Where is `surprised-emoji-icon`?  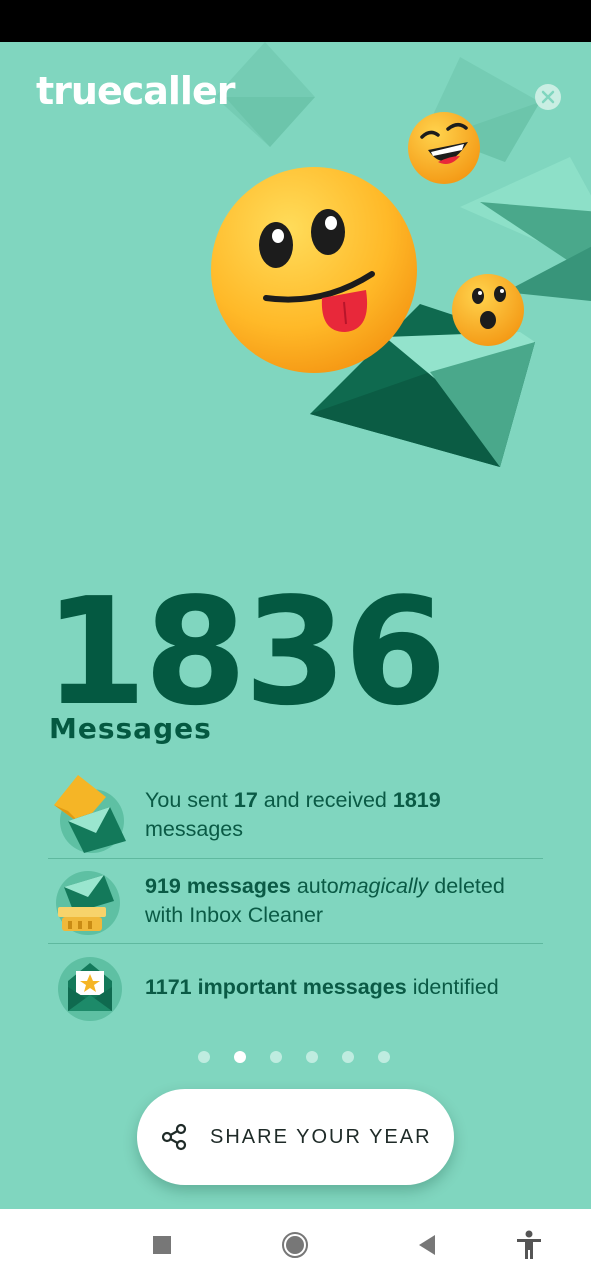
surprised-emoji-icon is located at coordinates (488, 310).